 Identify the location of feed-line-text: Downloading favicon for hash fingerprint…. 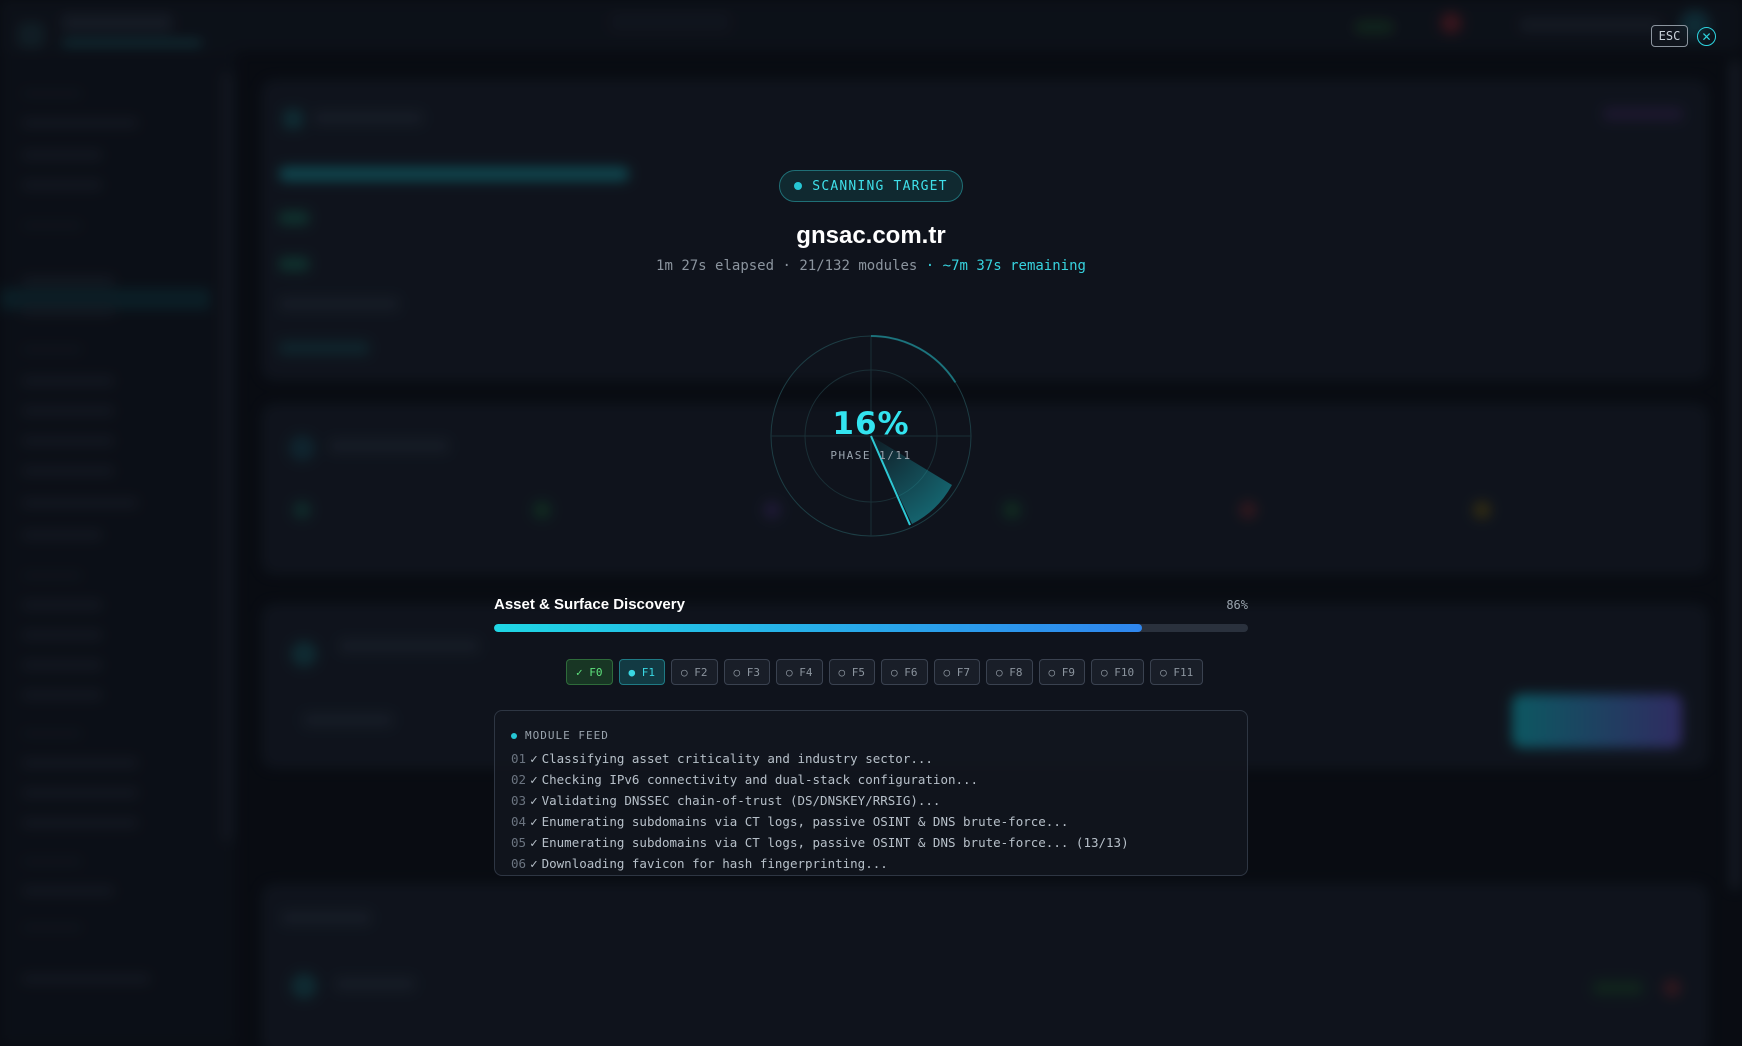
(714, 863).